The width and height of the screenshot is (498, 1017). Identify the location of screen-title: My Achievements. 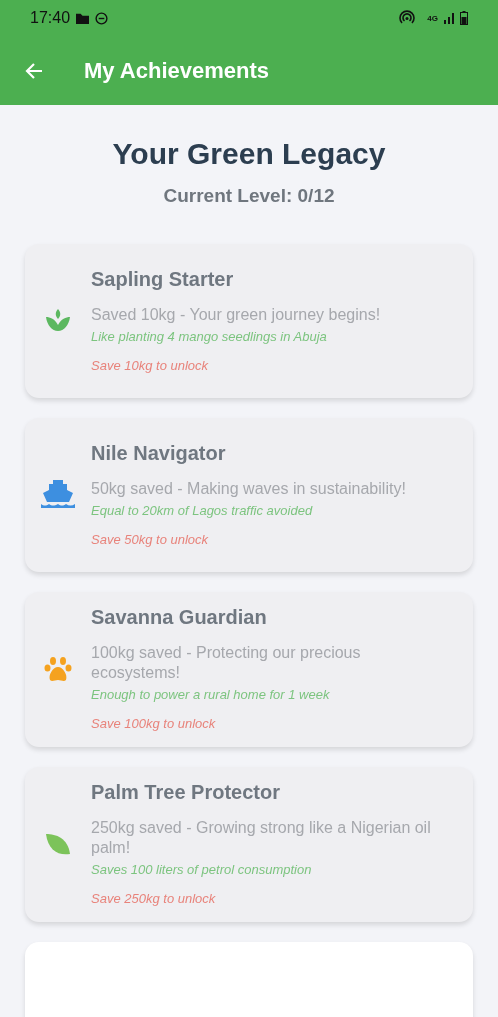
(177, 70).